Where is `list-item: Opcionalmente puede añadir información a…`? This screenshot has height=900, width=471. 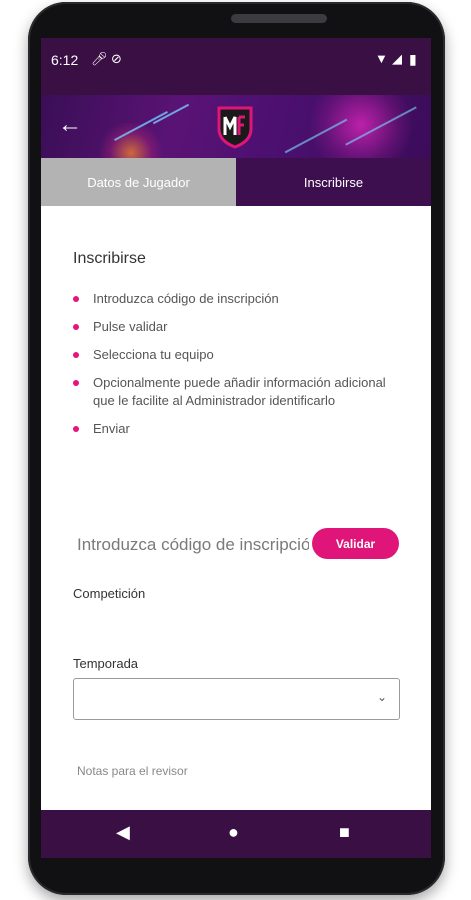
list-item: Opcionalmente puede añadir información a… is located at coordinates (239, 392).